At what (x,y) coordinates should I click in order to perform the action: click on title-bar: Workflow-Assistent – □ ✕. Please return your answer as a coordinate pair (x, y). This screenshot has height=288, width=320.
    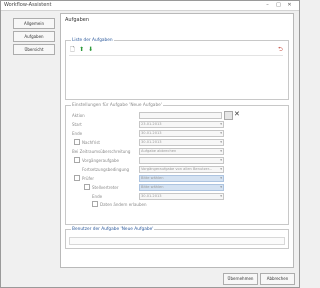
    Looking at the image, I should click on (150, 6).